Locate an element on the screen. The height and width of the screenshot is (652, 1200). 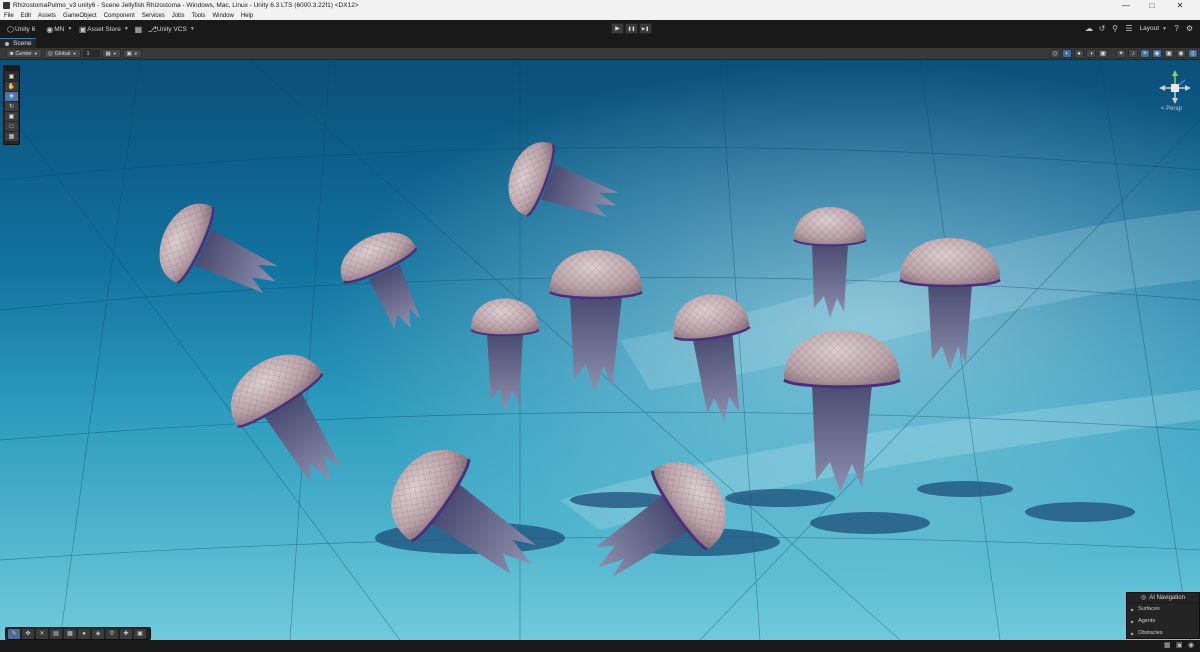
menu-component: Component is located at coordinates (119, 16).